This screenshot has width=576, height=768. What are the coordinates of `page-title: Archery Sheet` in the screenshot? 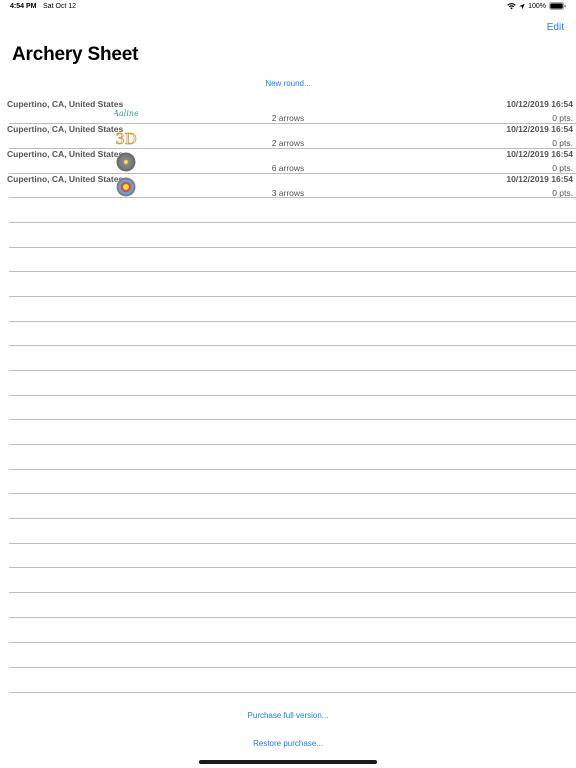 It's located at (75, 54).